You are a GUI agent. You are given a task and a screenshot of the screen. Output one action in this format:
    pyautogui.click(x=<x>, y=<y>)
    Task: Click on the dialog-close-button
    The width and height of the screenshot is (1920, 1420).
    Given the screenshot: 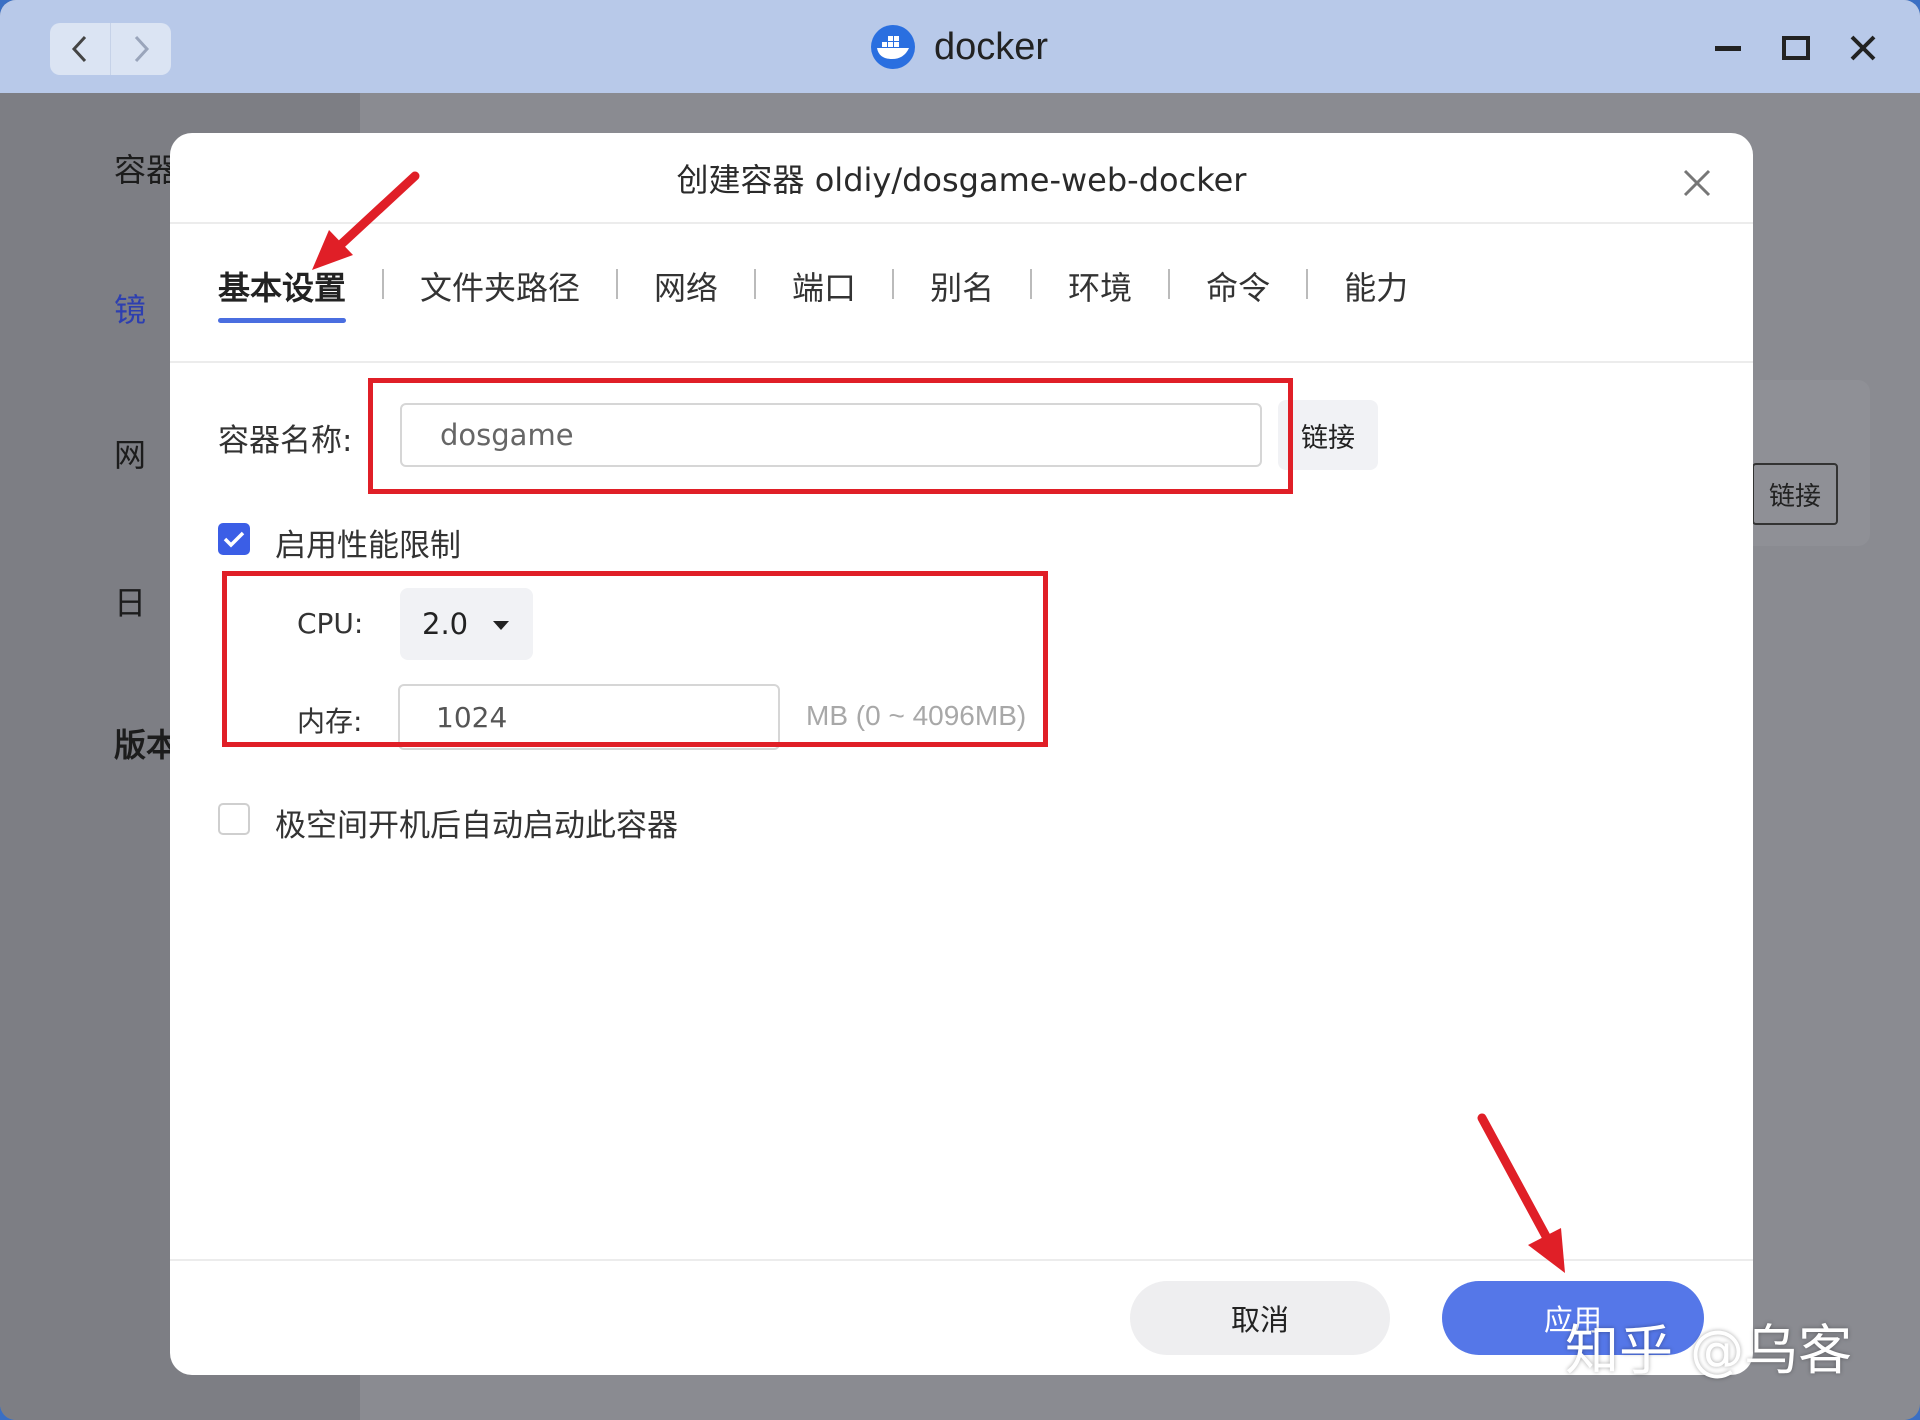 What is the action you would take?
    pyautogui.click(x=1697, y=183)
    